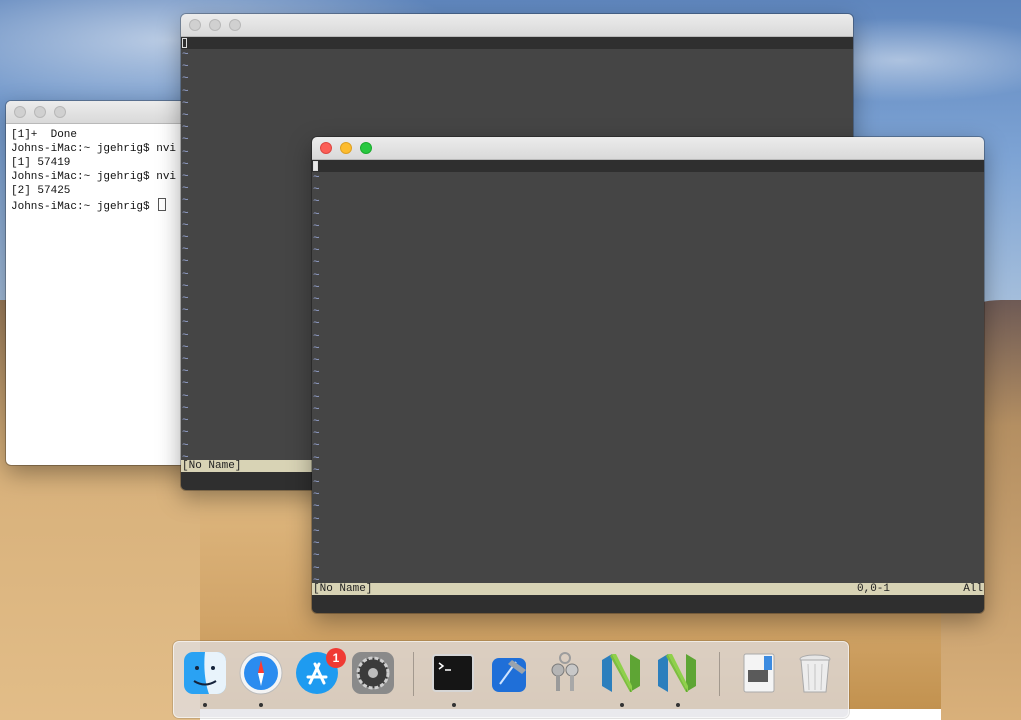 Image resolution: width=1021 pixels, height=720 pixels. I want to click on dock: 1, so click(511, 679).